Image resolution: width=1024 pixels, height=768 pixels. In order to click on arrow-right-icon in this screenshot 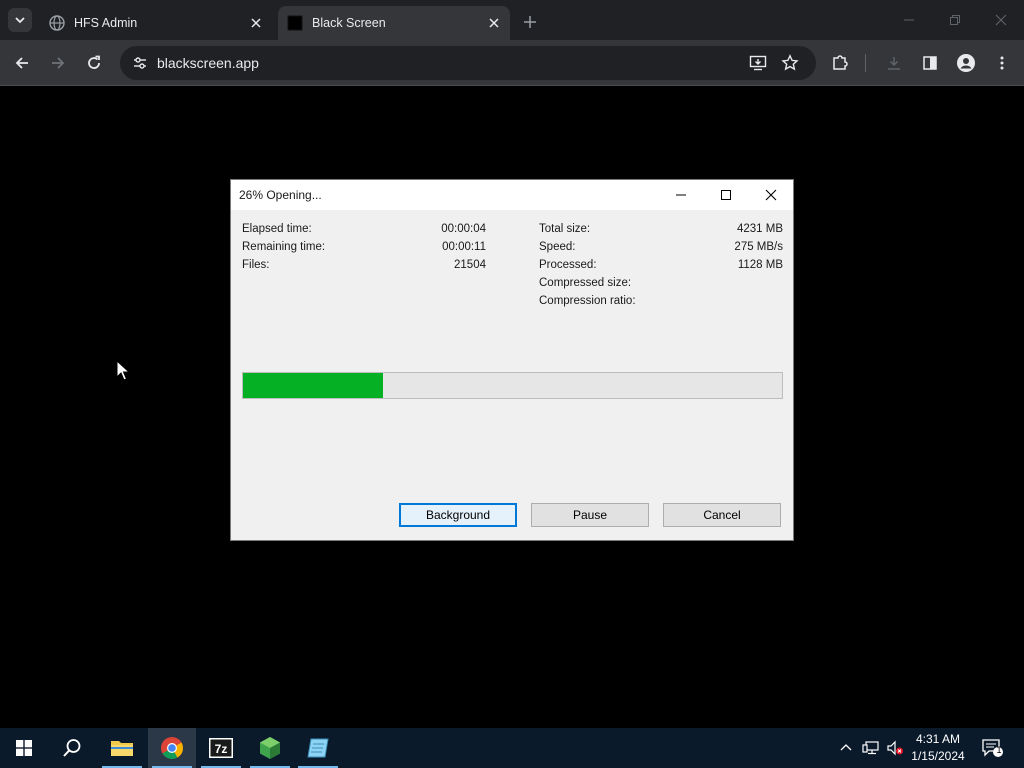, I will do `click(58, 63)`.